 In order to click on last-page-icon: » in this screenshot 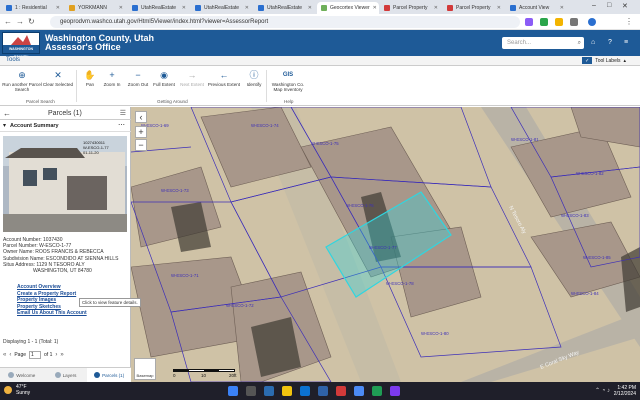, I will do `click(61, 355)`.